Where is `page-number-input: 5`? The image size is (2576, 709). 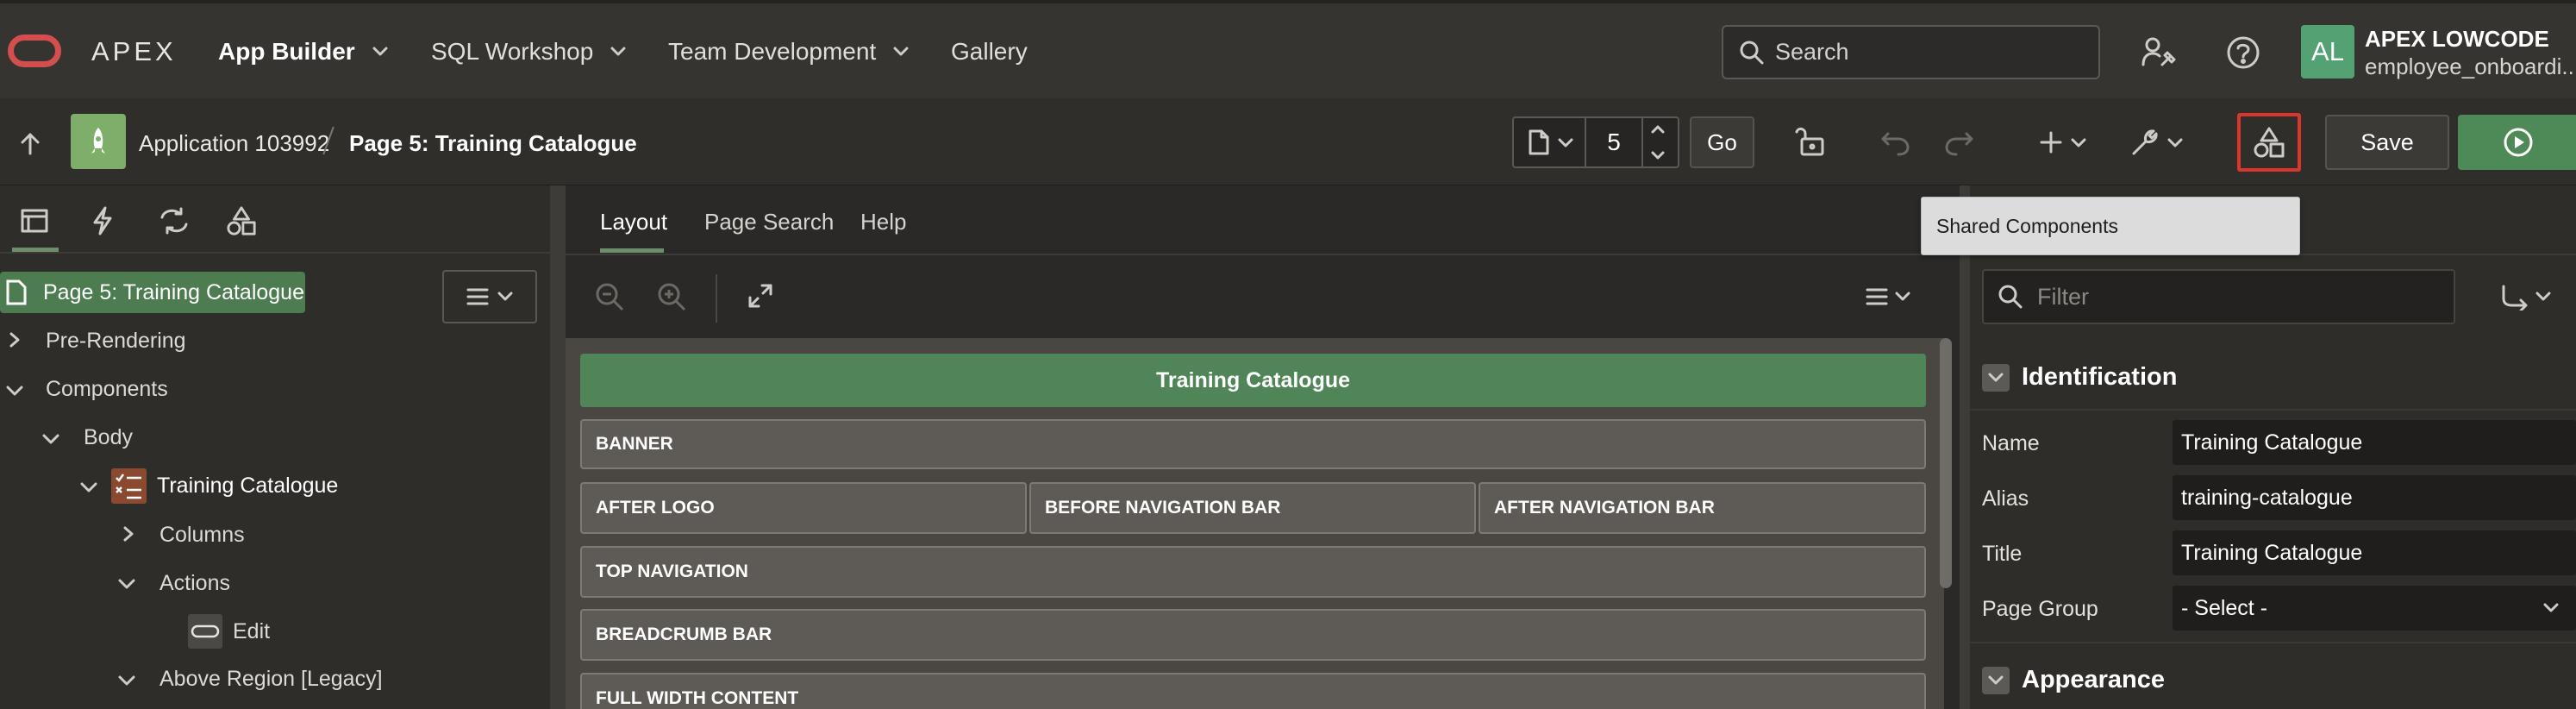
page-number-input: 5 is located at coordinates (1614, 142).